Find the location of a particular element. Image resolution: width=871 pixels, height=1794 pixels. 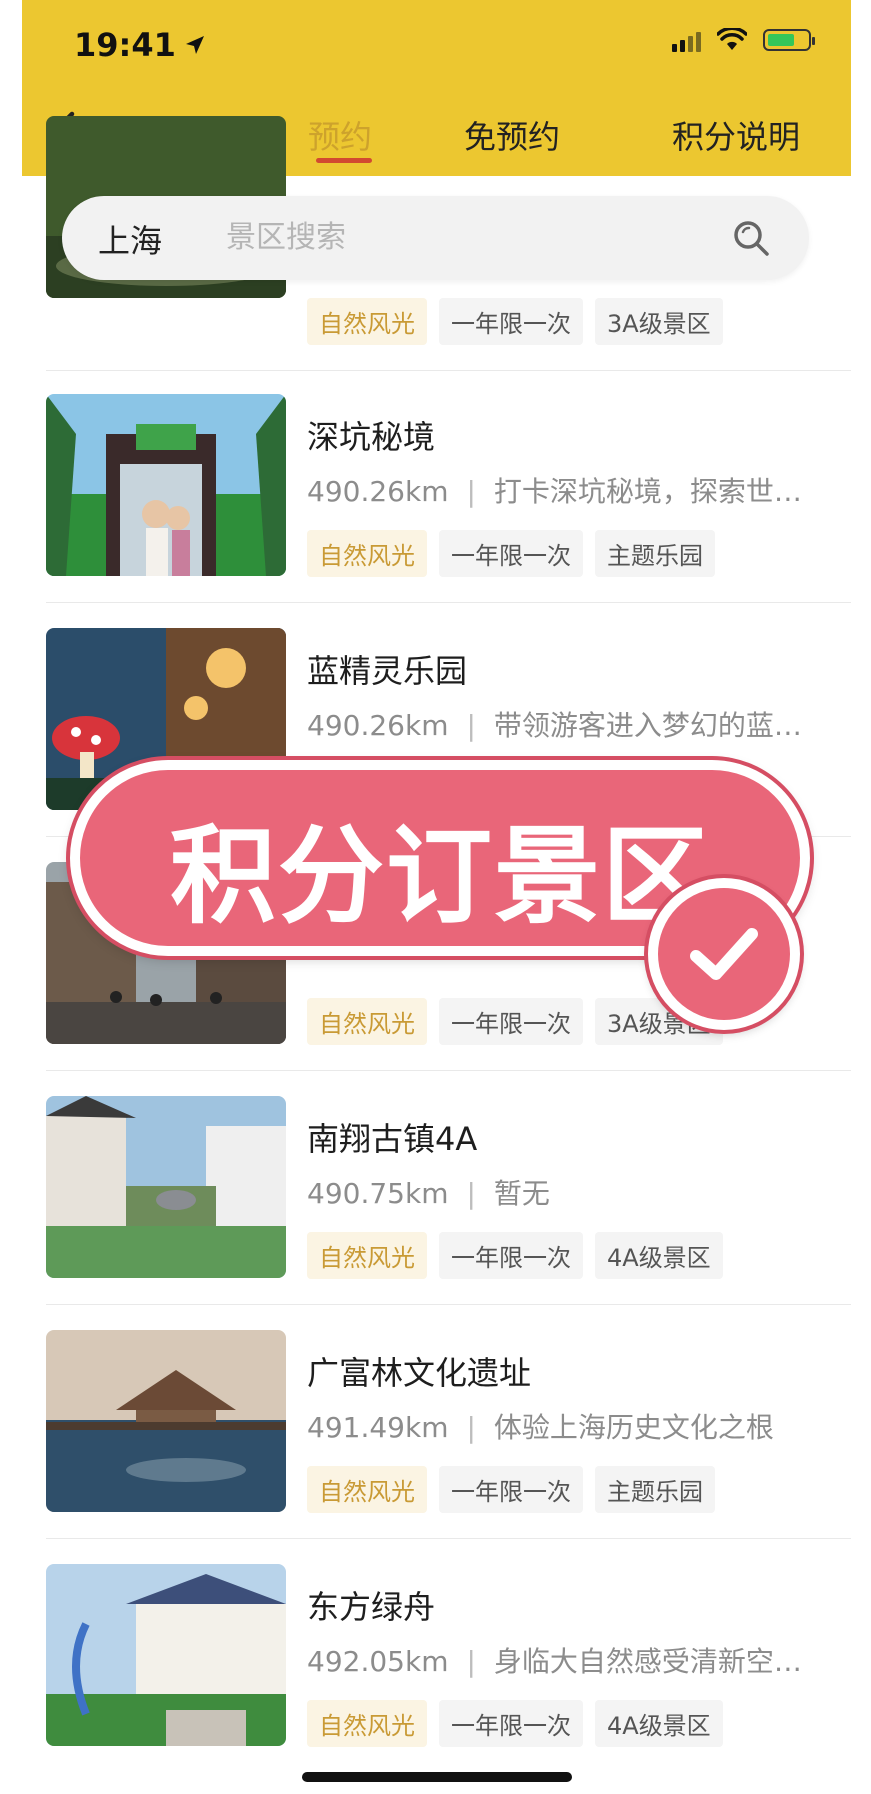

city-selector: 上海 is located at coordinates (130, 239).